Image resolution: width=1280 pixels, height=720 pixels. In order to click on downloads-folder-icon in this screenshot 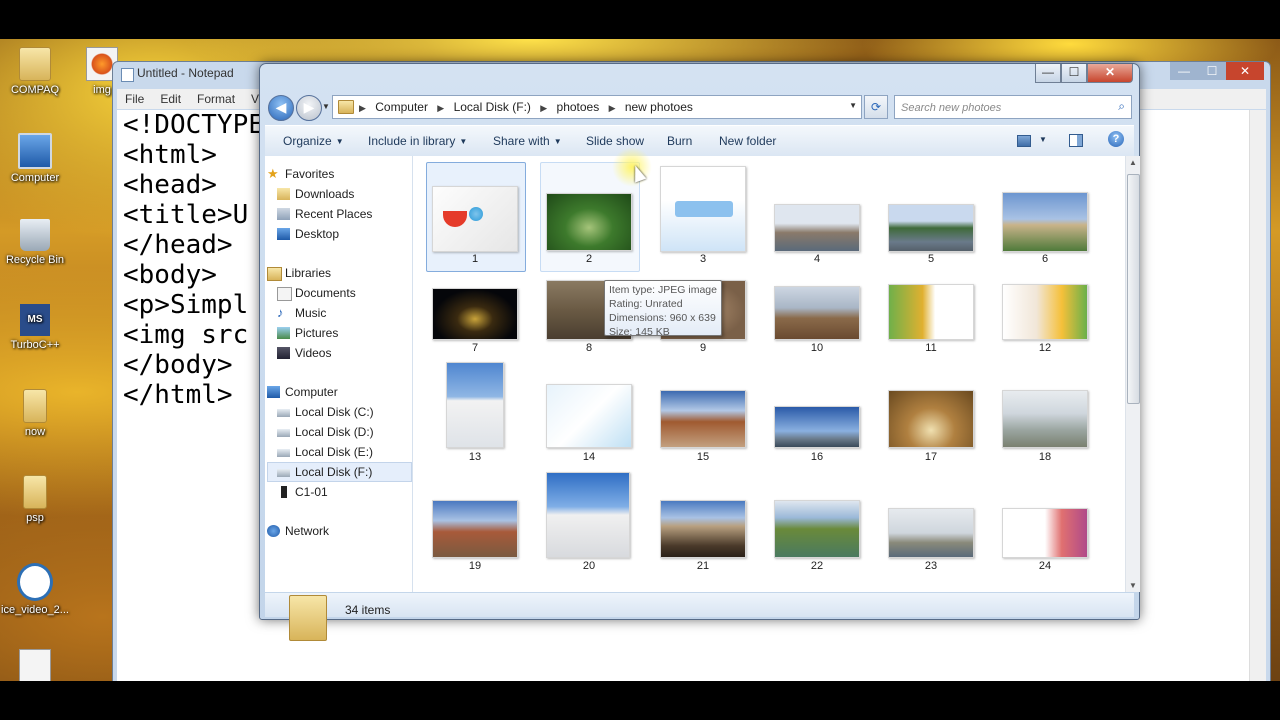, I will do `click(283, 194)`.